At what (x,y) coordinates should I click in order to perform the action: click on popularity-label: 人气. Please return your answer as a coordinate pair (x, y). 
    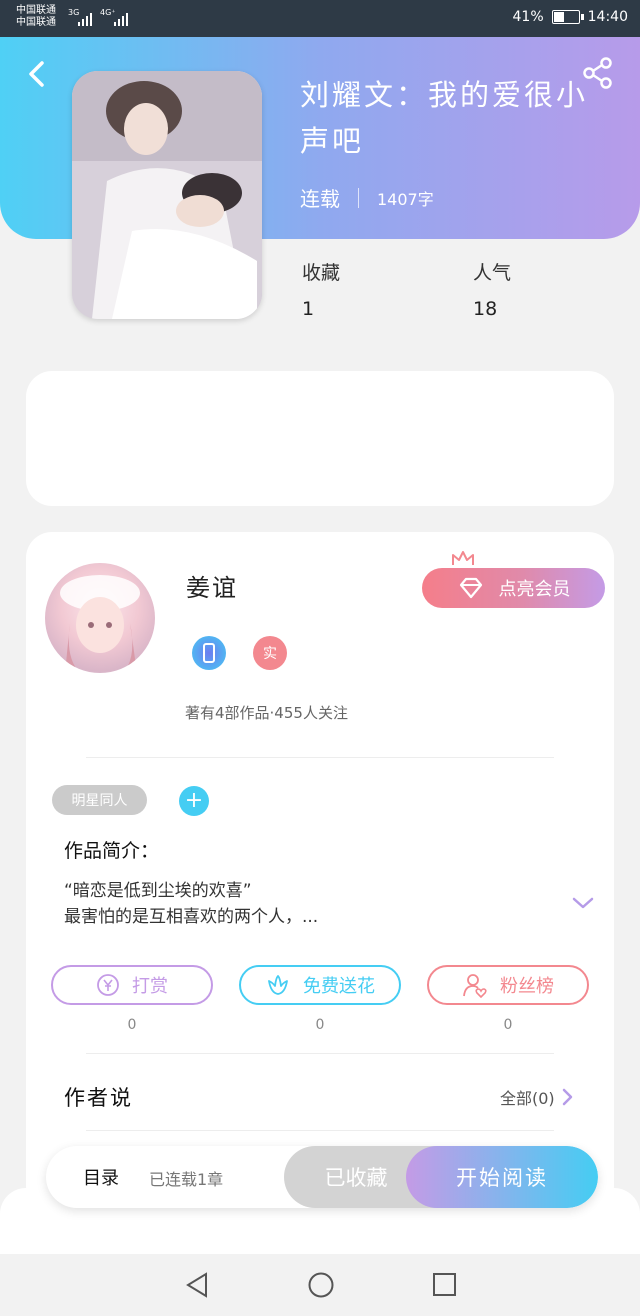
    Looking at the image, I should click on (492, 273).